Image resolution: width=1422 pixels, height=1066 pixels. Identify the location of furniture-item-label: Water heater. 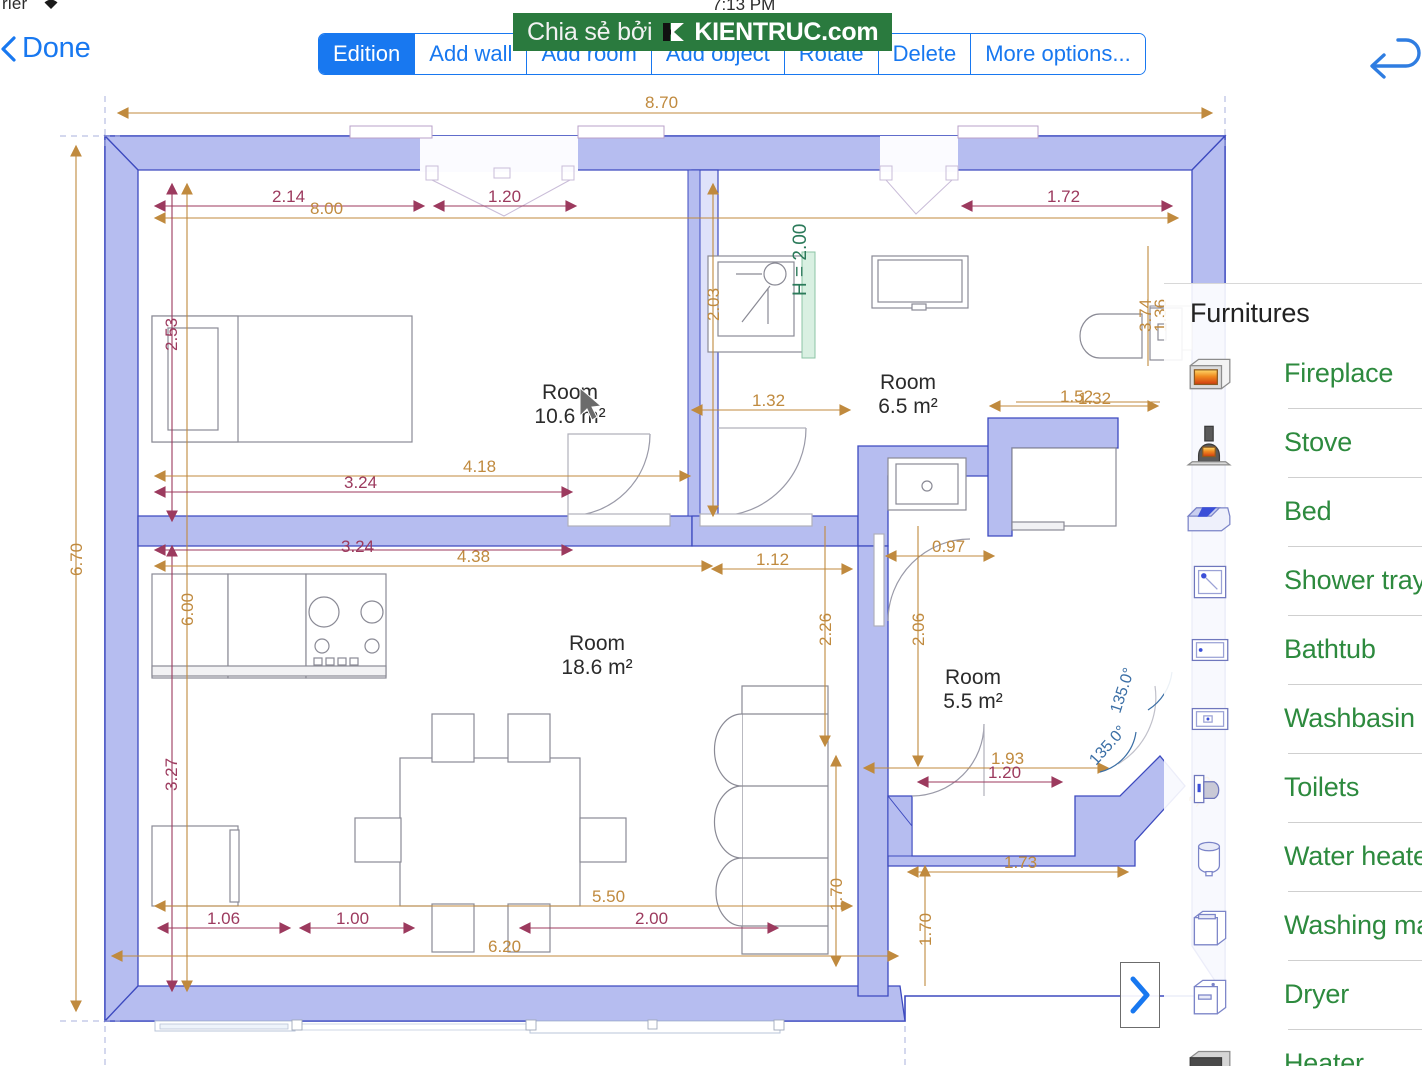
(1353, 856).